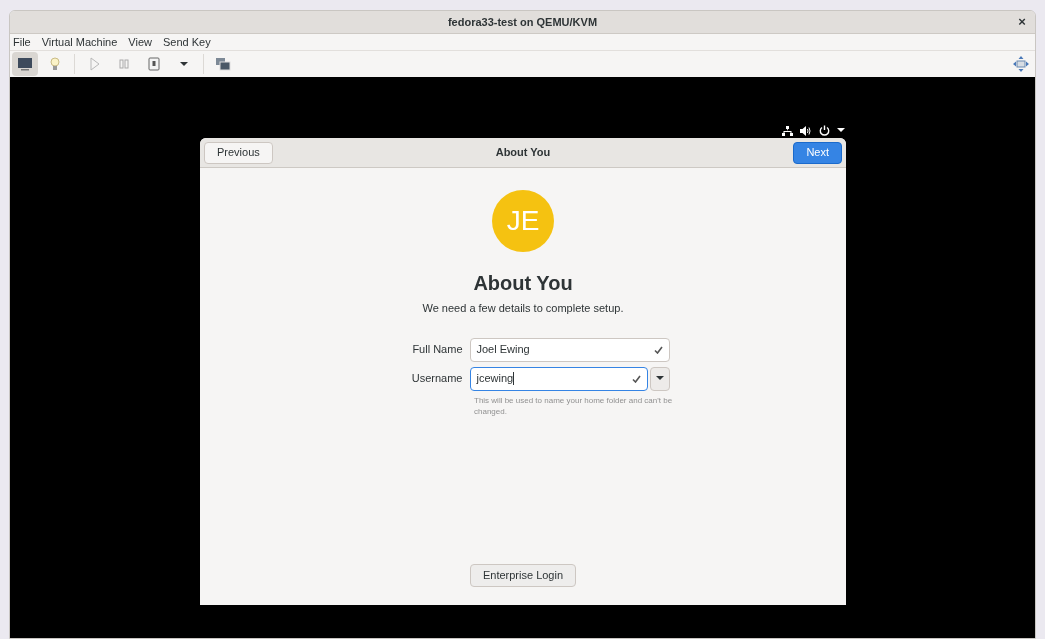 The width and height of the screenshot is (1045, 639). I want to click on resize-icon, so click(1021, 64).